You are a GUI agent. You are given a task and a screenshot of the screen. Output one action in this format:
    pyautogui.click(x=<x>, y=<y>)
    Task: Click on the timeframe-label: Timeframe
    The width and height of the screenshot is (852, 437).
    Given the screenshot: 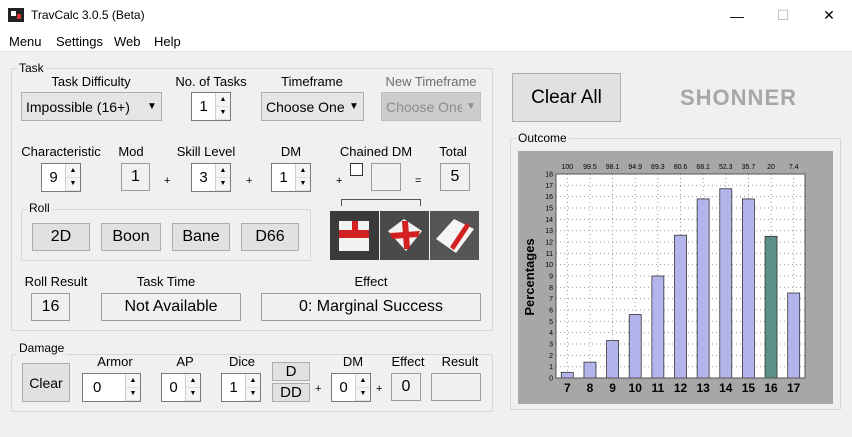 What is the action you would take?
    pyautogui.click(x=312, y=81)
    